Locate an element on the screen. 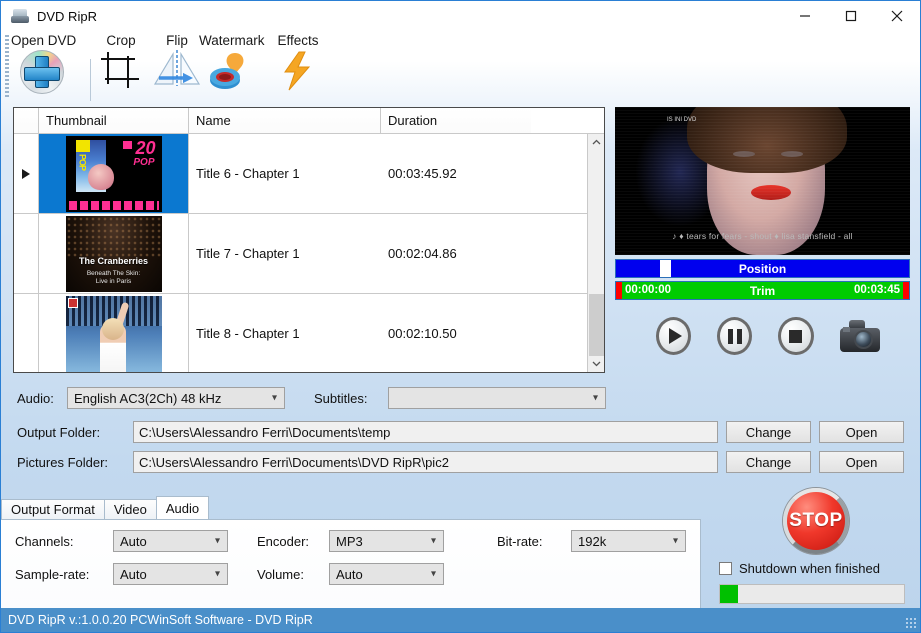 The image size is (921, 633). thumb-pop-vertical: POP is located at coordinates (82, 161).